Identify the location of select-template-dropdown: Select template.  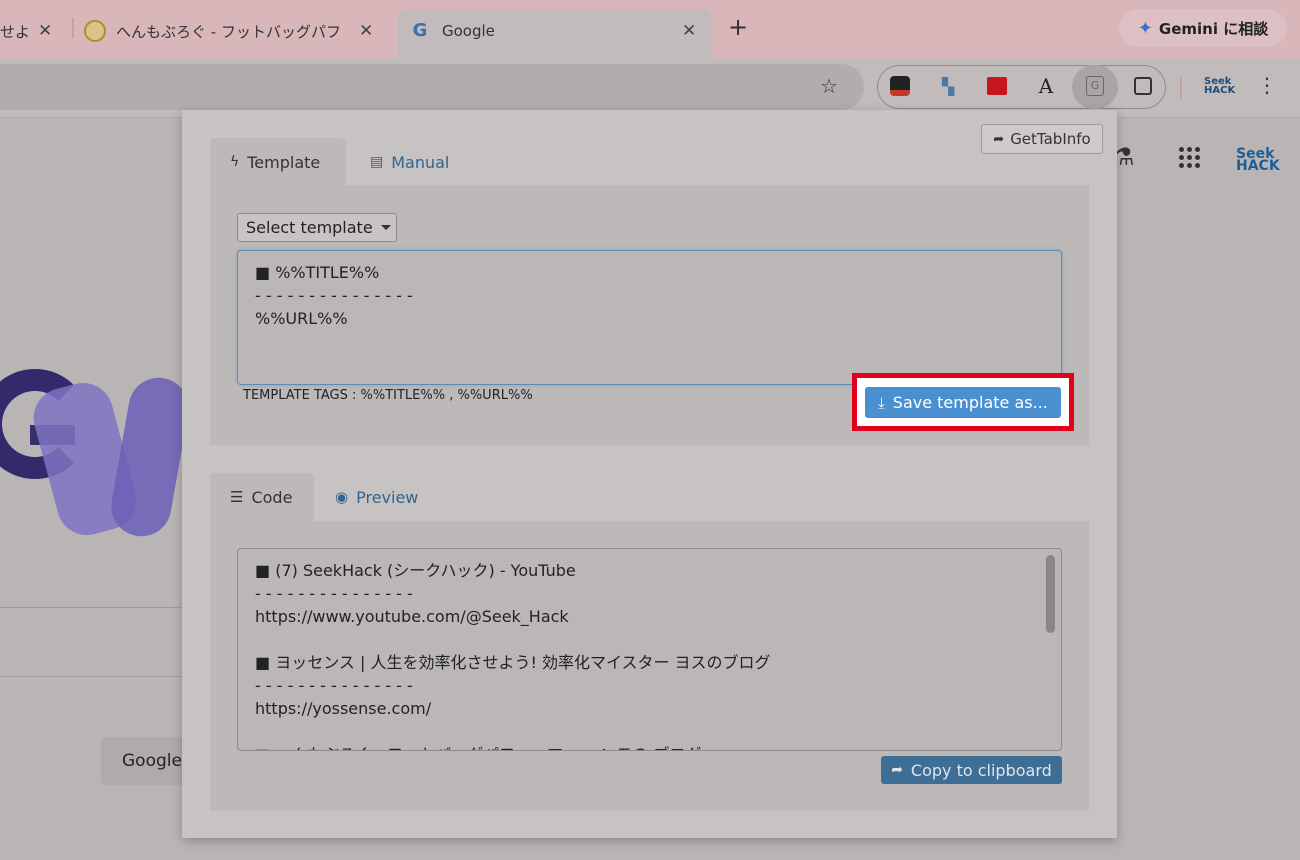
(317, 227).